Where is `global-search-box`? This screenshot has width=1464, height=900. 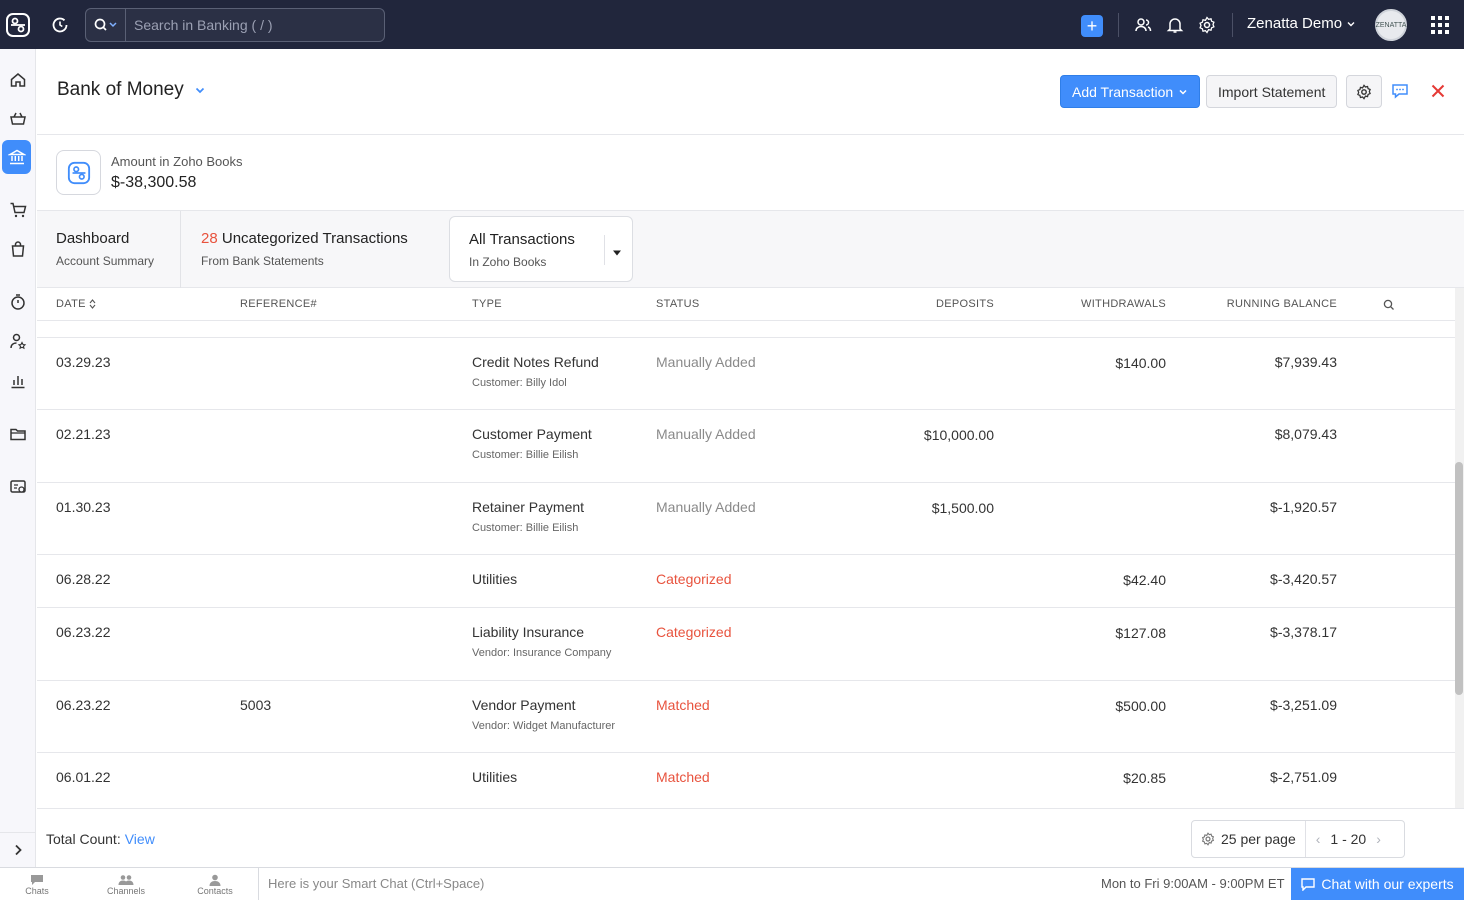
global-search-box is located at coordinates (235, 25).